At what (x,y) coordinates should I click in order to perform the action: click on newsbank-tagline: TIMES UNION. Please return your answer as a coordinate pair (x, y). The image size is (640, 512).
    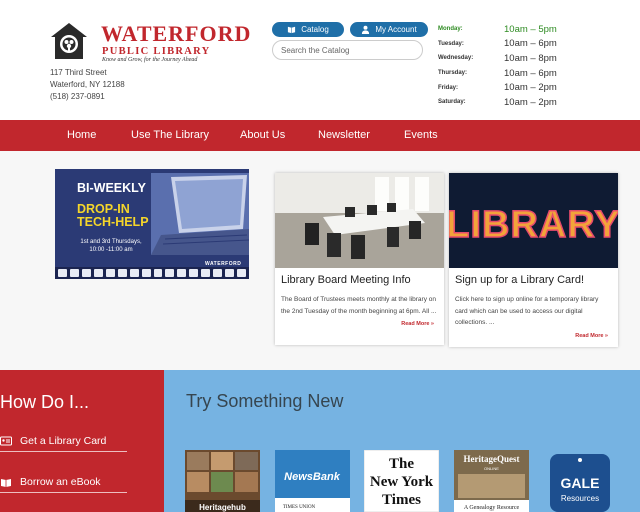
    Looking at the image, I should click on (299, 507).